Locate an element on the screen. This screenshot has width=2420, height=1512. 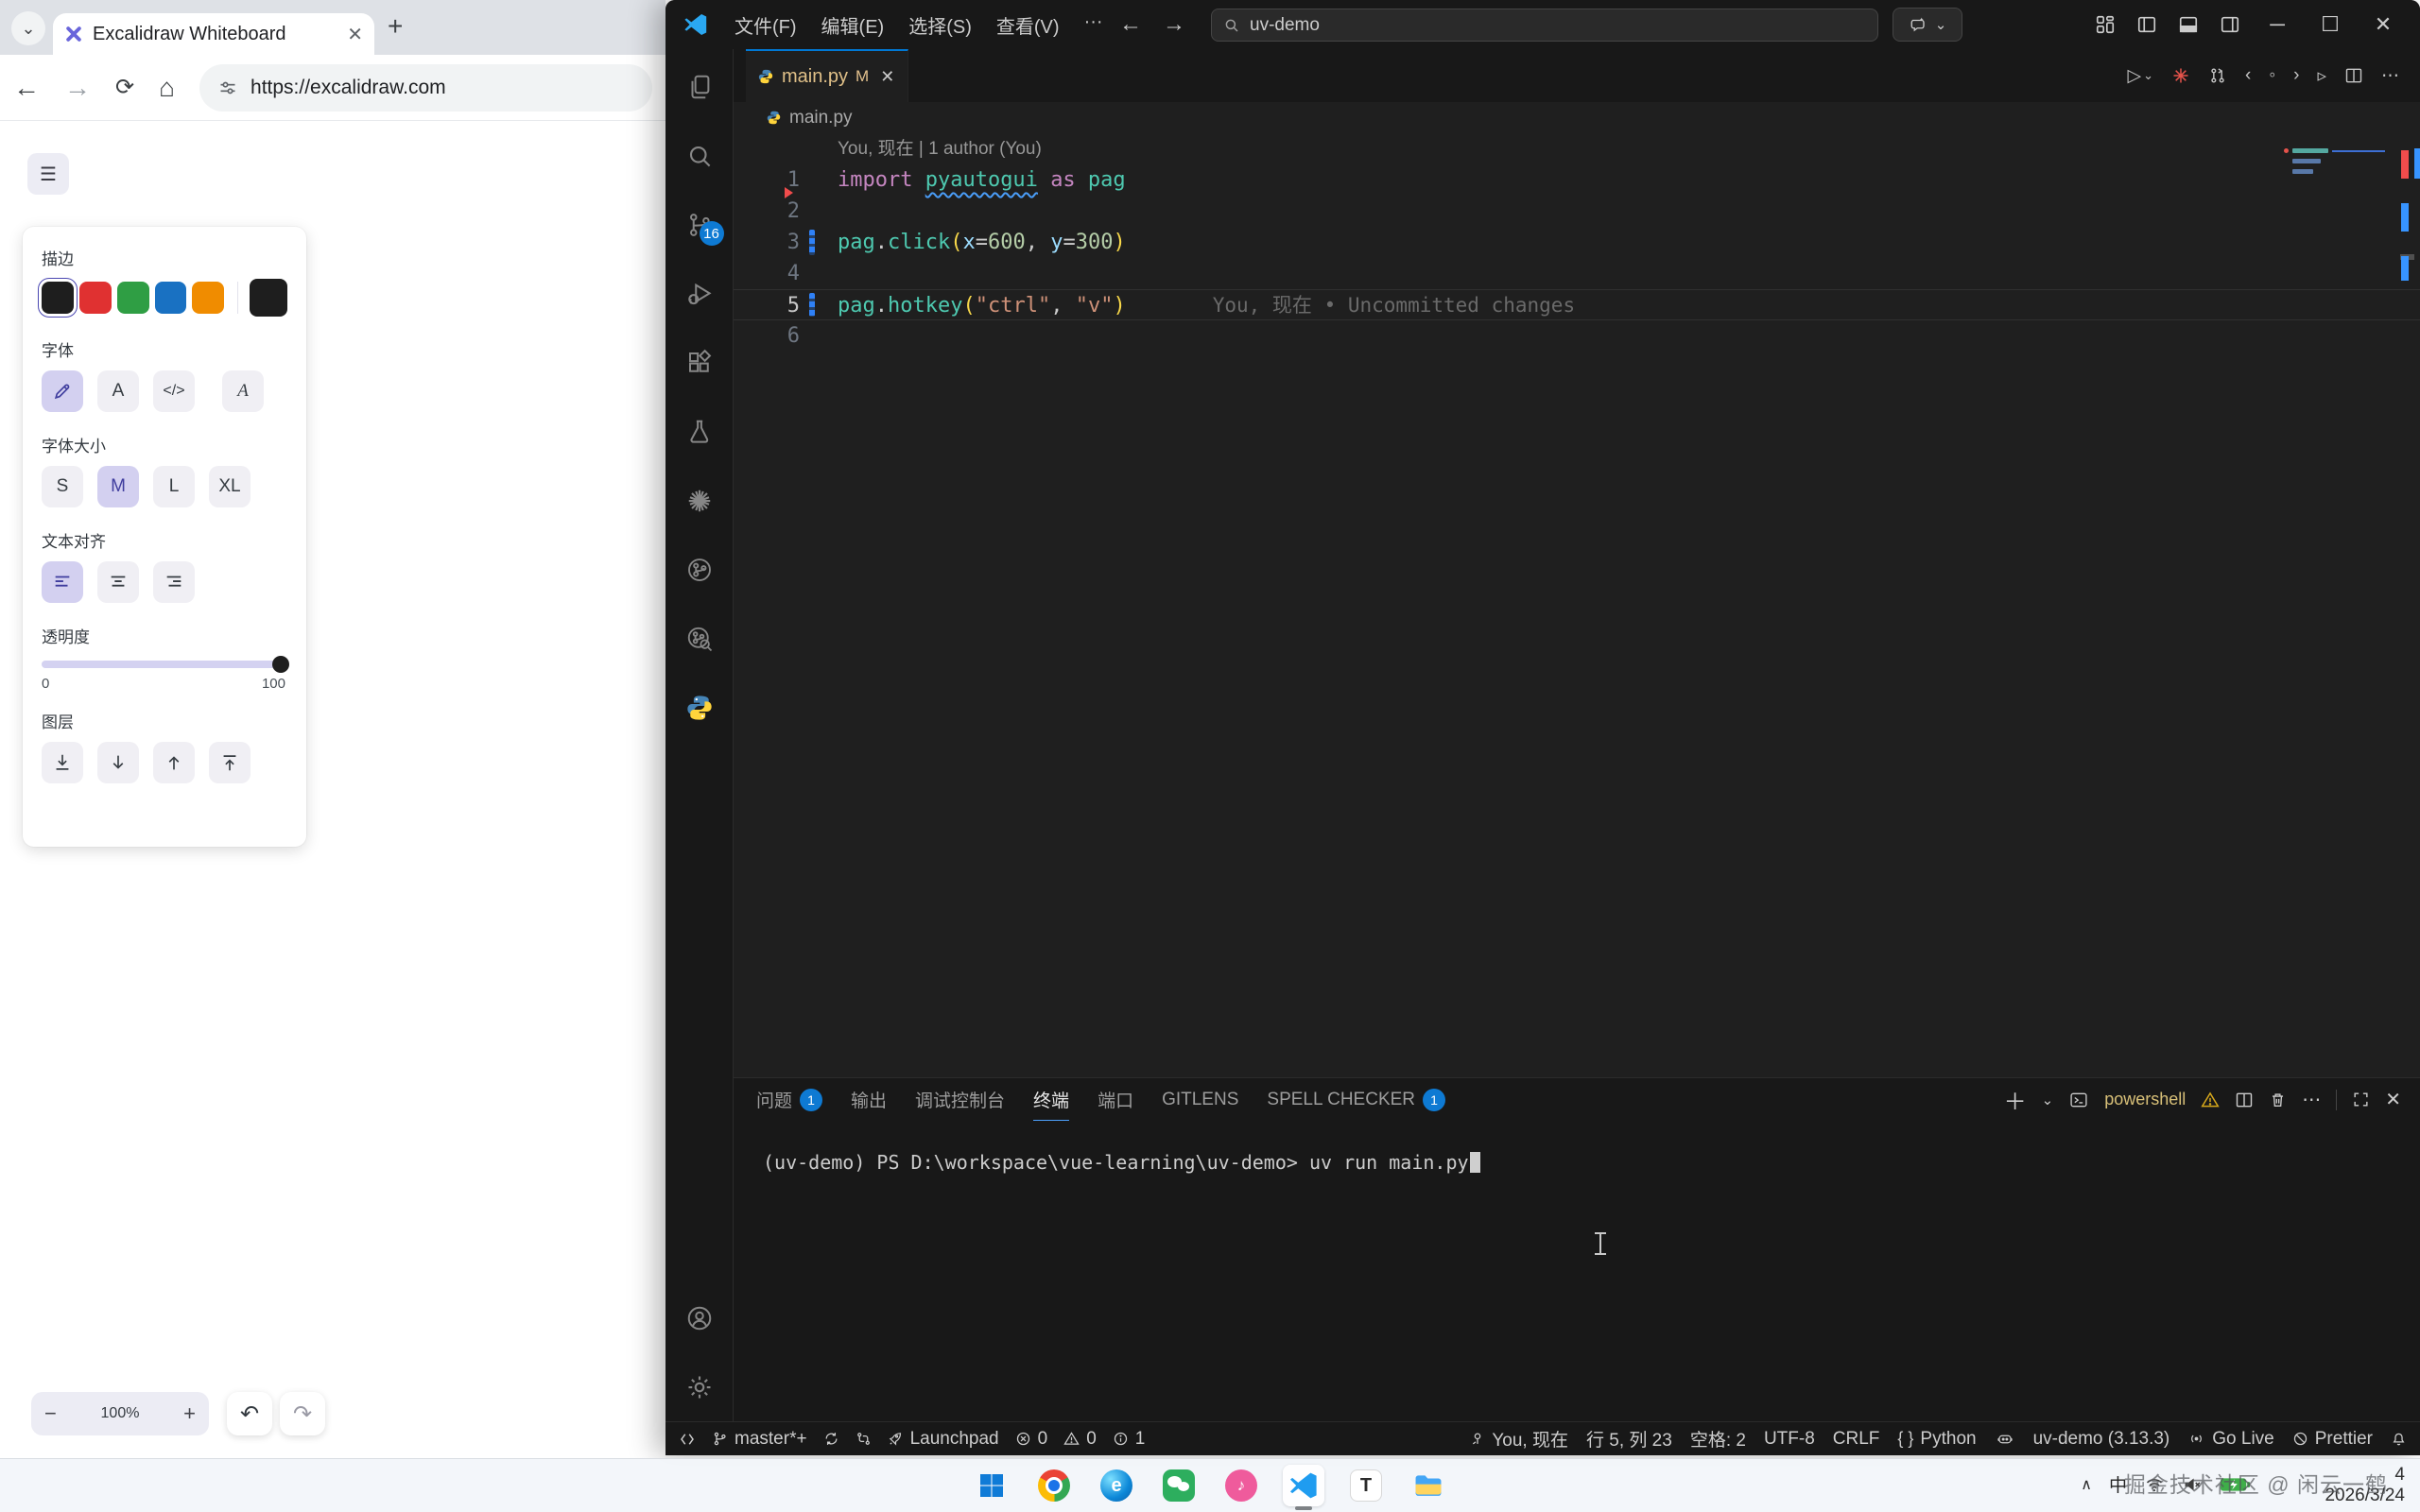
taskbar-edge-icon: e is located at coordinates (1117, 1485).